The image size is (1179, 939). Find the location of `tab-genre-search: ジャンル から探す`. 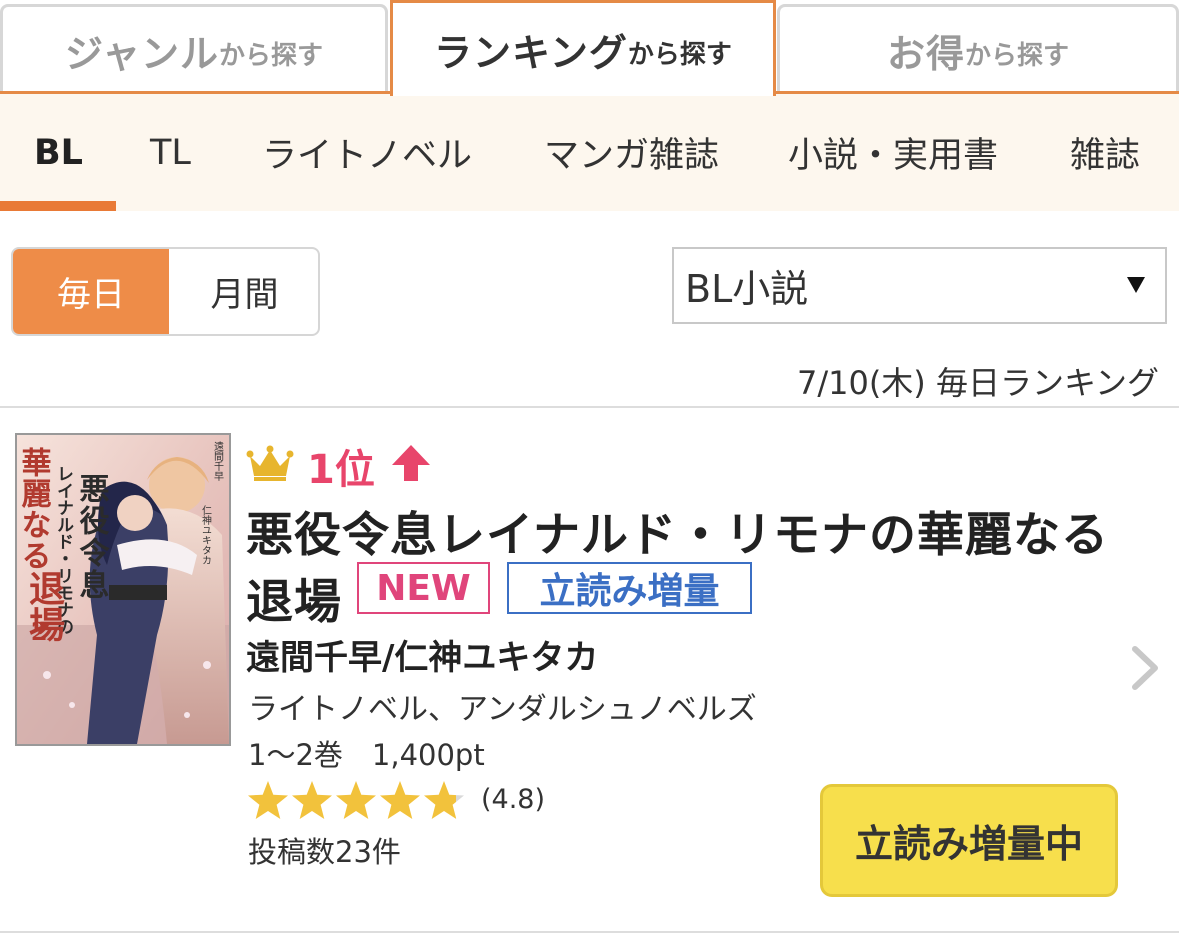

tab-genre-search: ジャンル から探す is located at coordinates (194, 49).